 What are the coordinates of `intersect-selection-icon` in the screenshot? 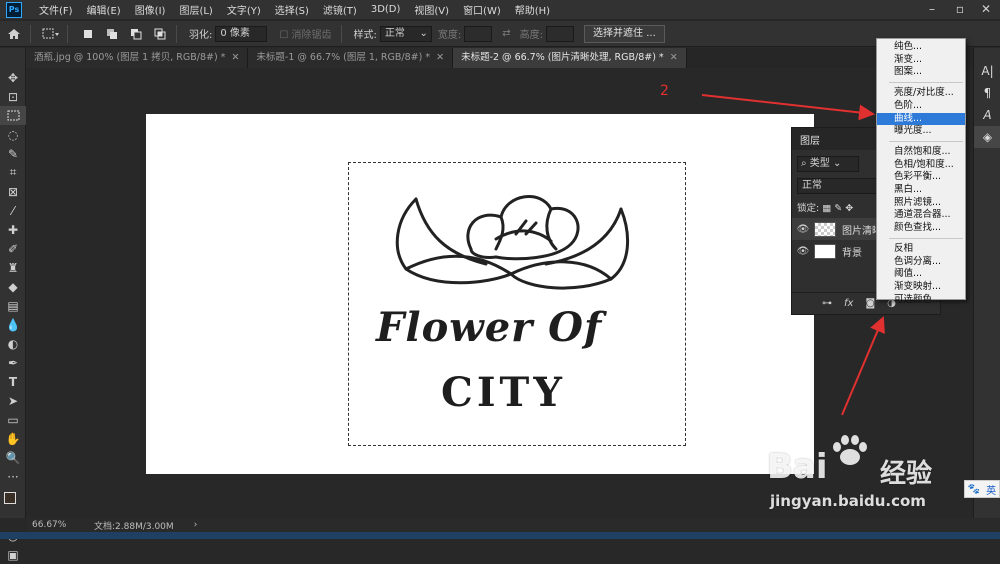 It's located at (160, 34).